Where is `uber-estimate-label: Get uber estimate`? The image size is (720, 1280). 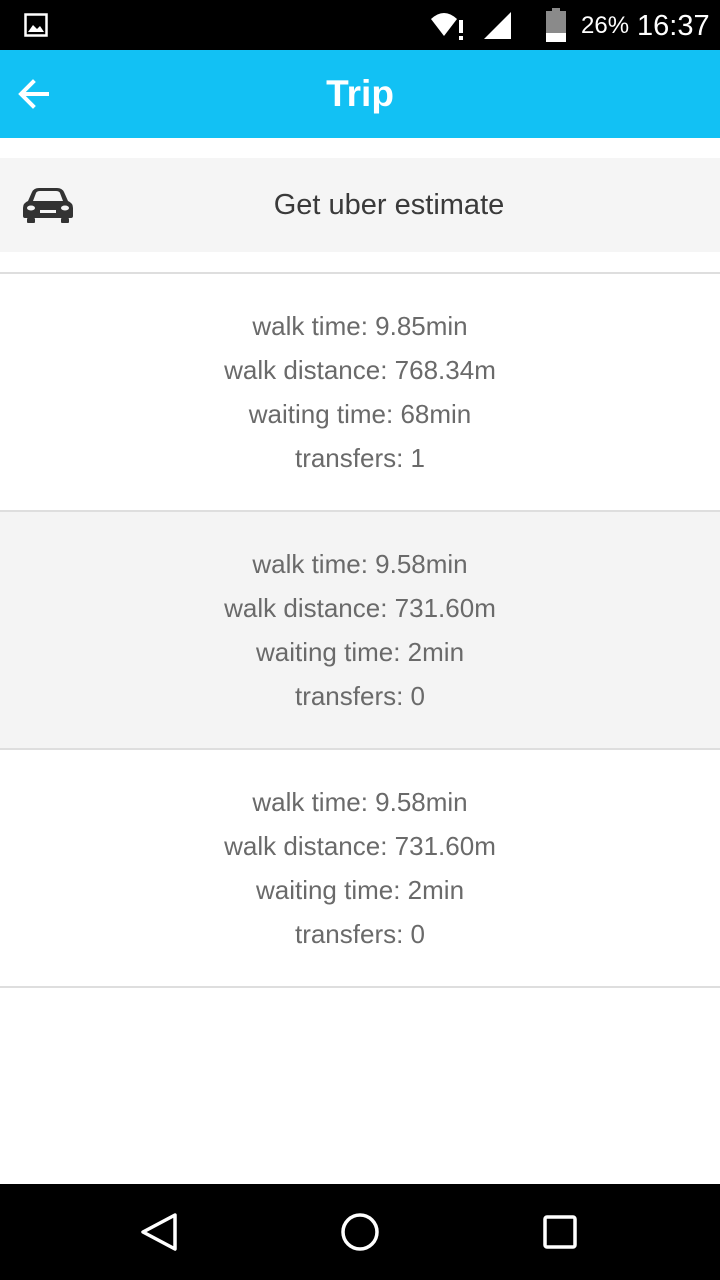
uber-estimate-label: Get uber estimate is located at coordinates (389, 205).